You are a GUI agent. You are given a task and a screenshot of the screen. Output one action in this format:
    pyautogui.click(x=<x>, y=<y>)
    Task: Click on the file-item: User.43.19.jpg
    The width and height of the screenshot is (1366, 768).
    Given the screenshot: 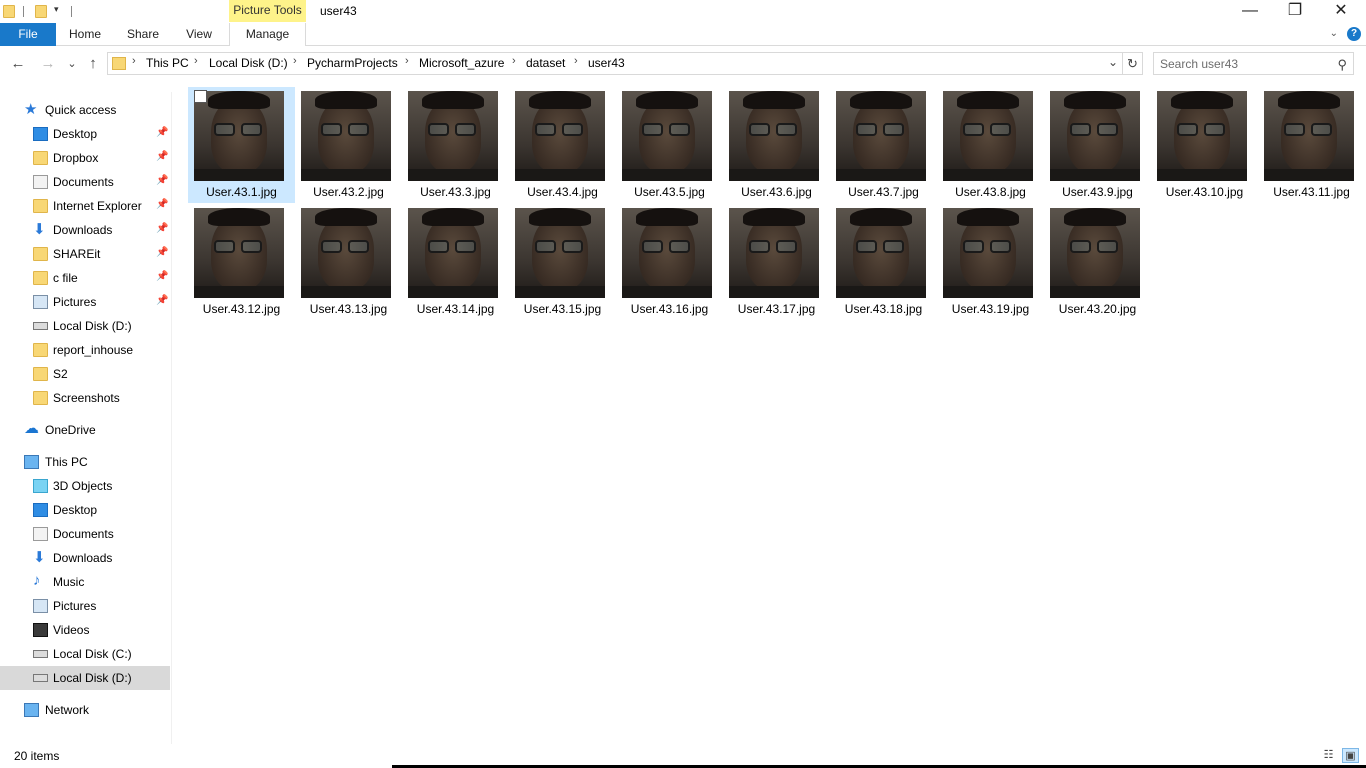 What is the action you would take?
    pyautogui.click(x=990, y=262)
    